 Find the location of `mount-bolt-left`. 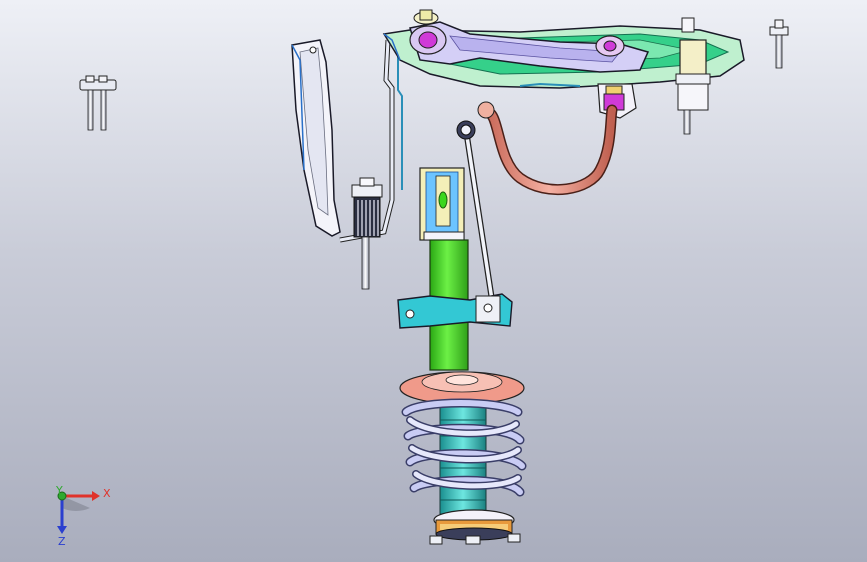

mount-bolt-left is located at coordinates (367, 233).